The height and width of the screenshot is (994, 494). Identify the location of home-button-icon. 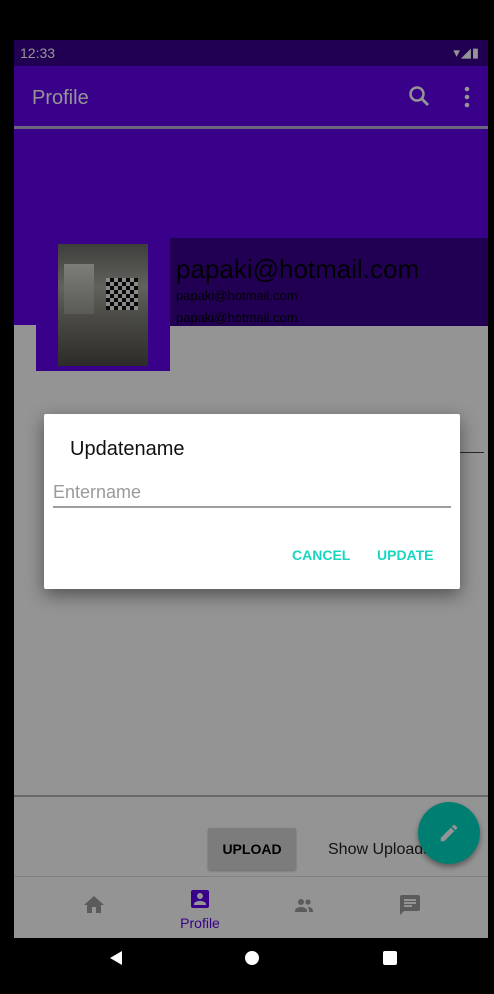
(252, 958).